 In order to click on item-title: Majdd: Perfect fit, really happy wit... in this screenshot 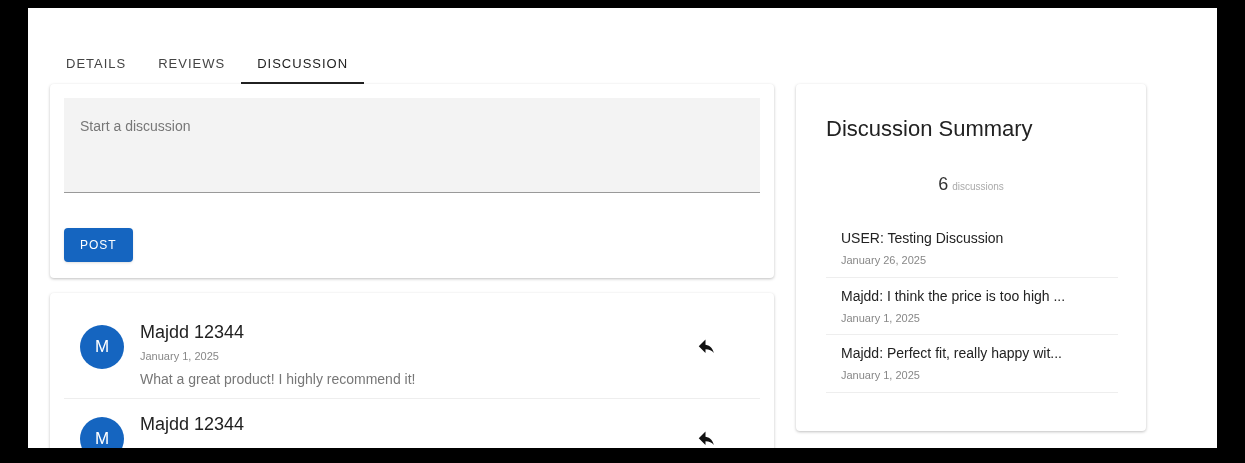, I will do `click(952, 353)`.